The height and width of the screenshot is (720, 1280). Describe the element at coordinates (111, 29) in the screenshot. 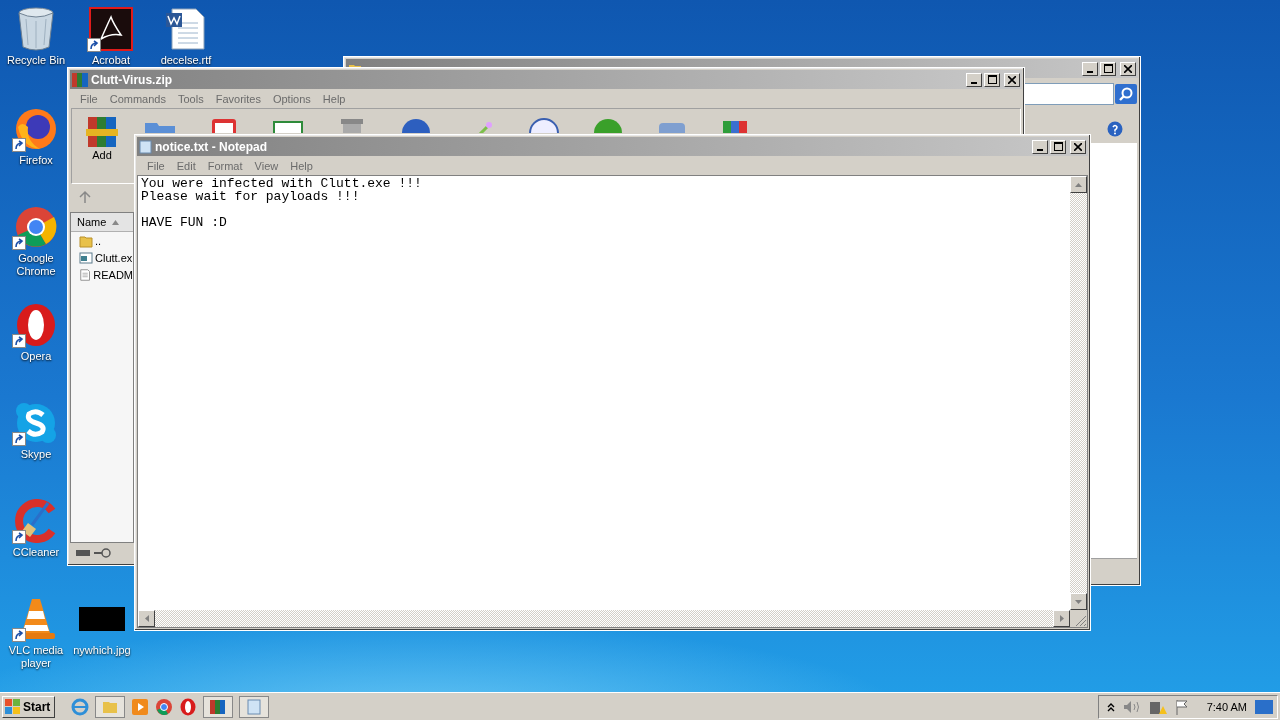

I see `app-tile-icon` at that location.